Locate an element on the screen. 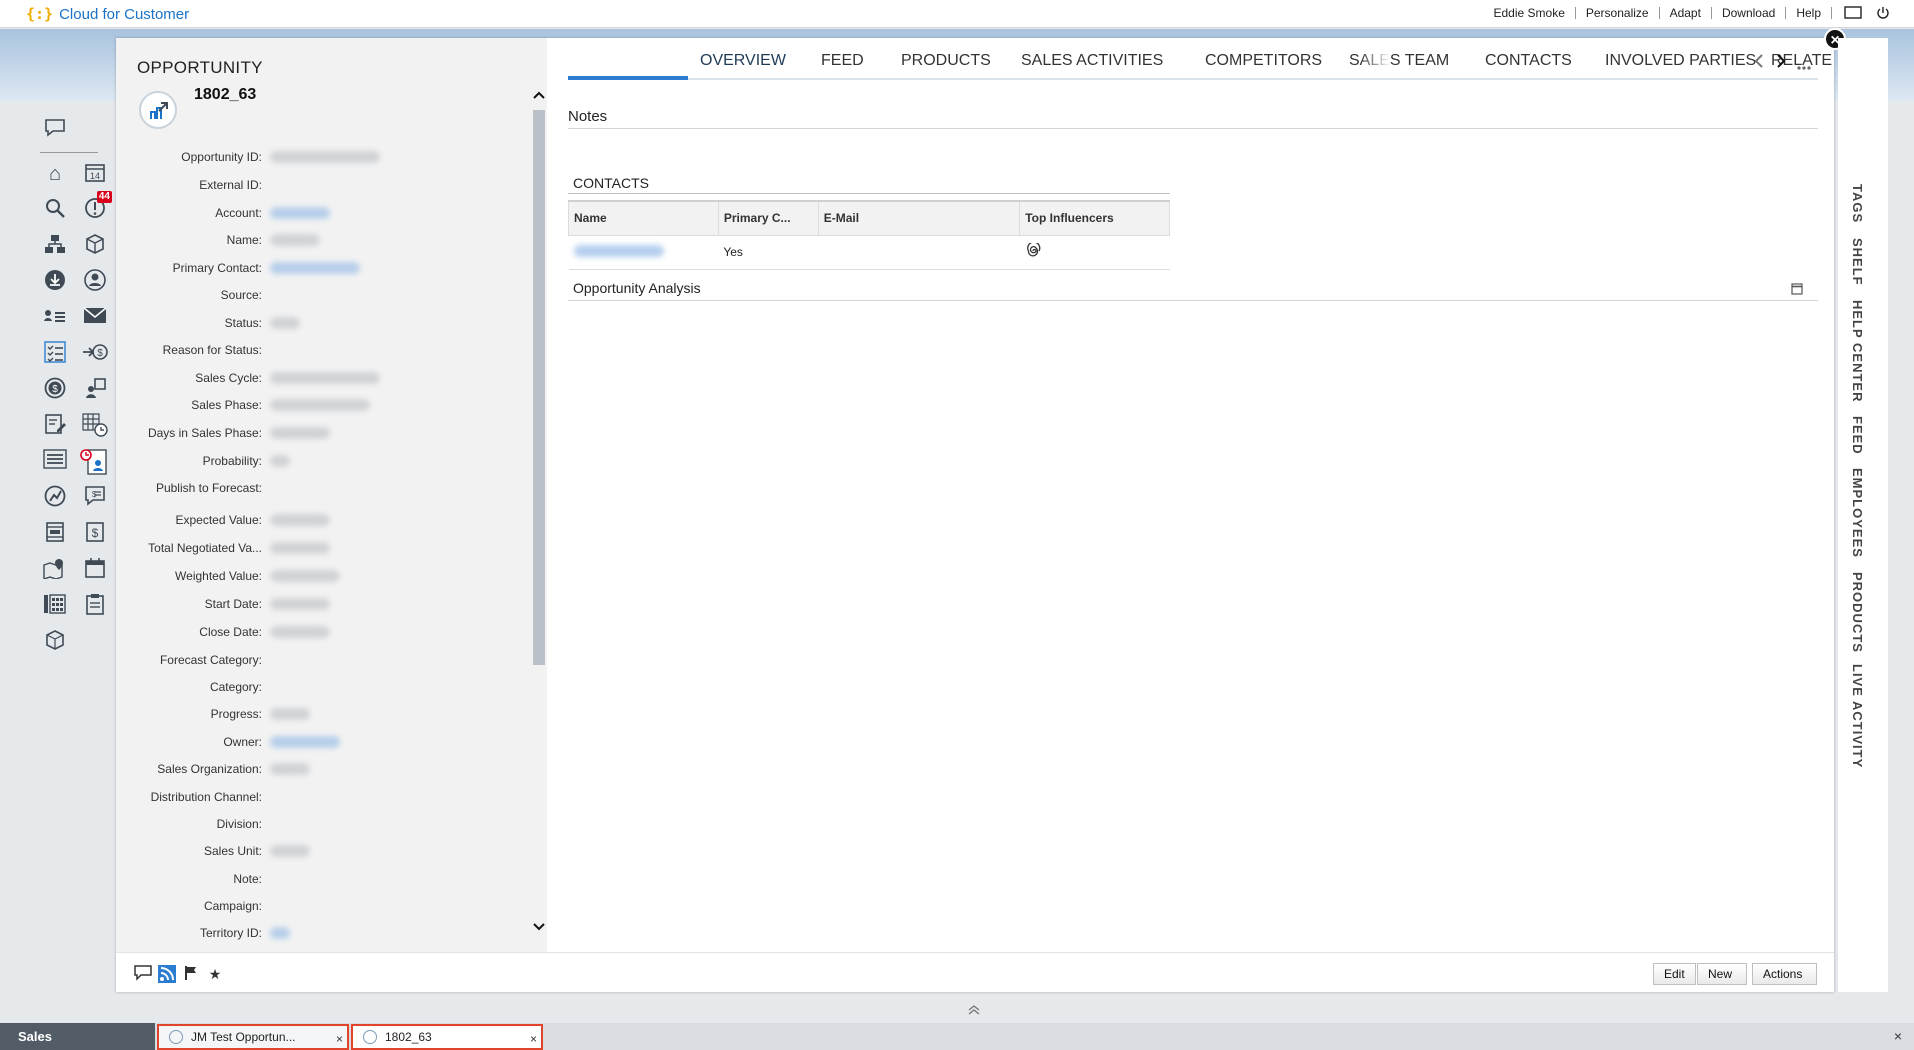 The height and width of the screenshot is (1050, 1914). navigation-rail: ⌂ 14 44 $ $ $ $ is located at coordinates (76, 395).